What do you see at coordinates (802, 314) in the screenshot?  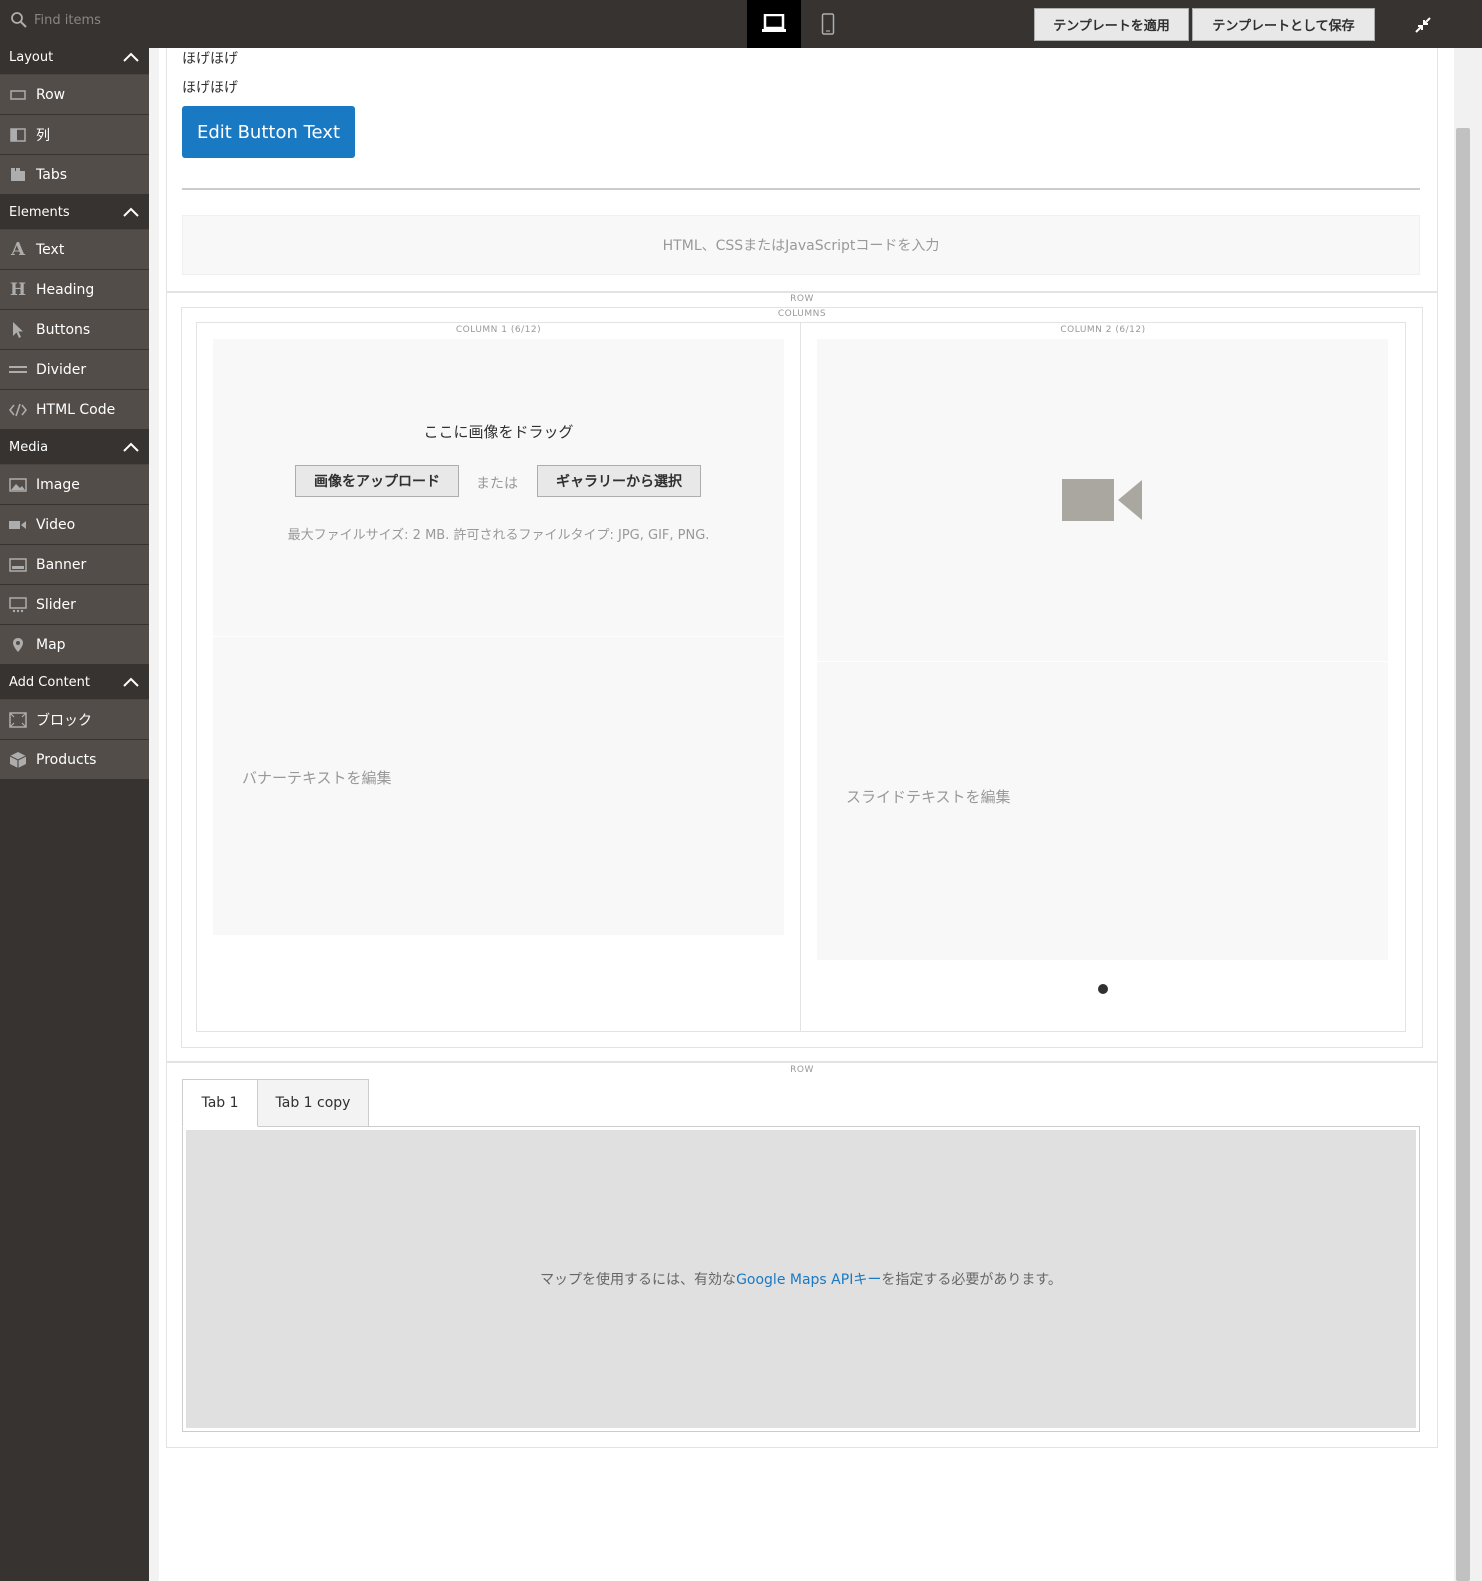 I see `columns-label: COLUMNS` at bounding box center [802, 314].